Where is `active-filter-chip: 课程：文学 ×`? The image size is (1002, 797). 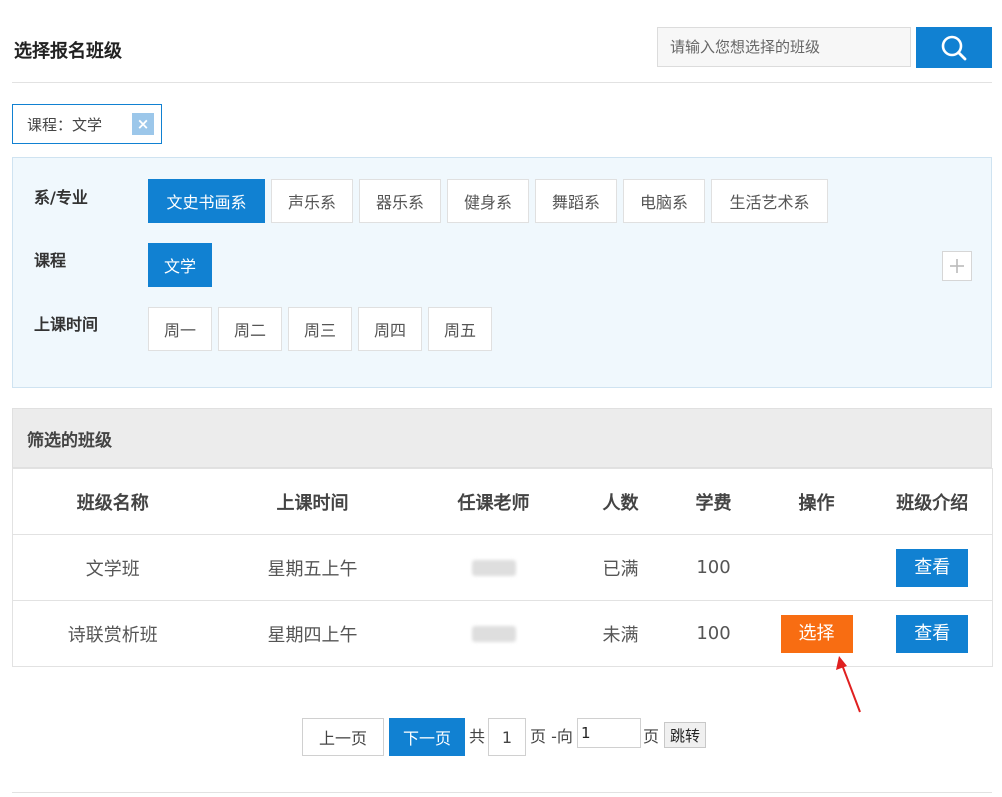
active-filter-chip: 课程：文学 × is located at coordinates (87, 124).